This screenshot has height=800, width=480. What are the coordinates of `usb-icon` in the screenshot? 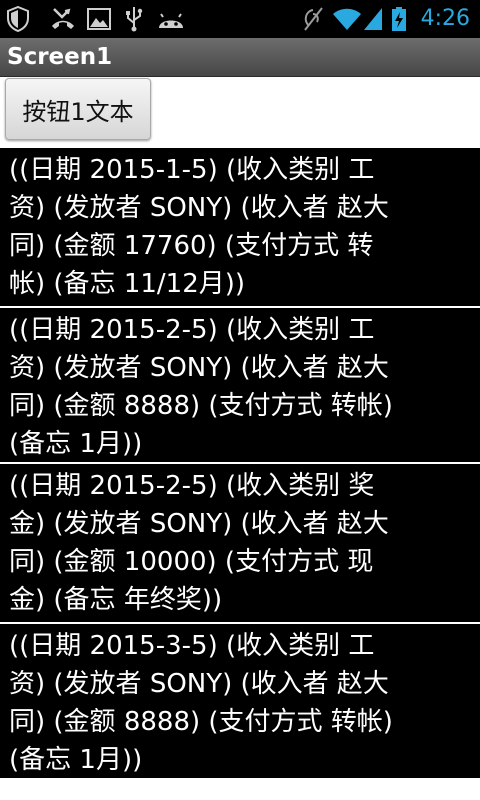 It's located at (134, 19).